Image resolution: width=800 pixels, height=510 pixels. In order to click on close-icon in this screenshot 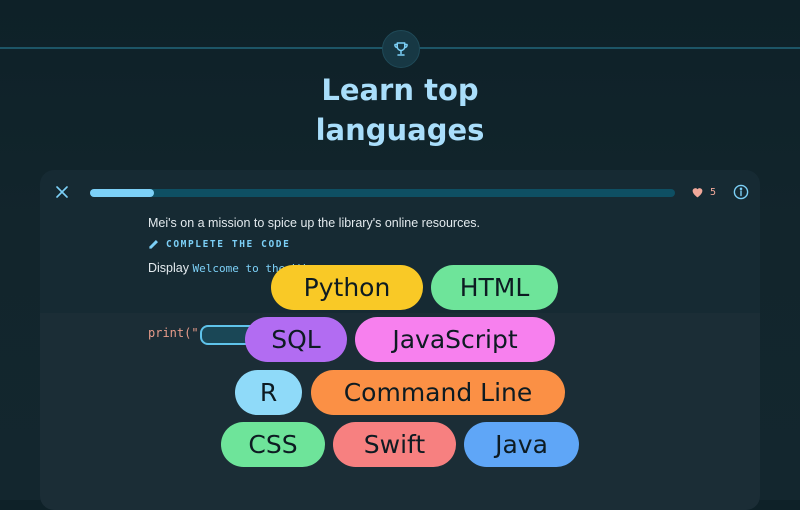, I will do `click(62, 192)`.